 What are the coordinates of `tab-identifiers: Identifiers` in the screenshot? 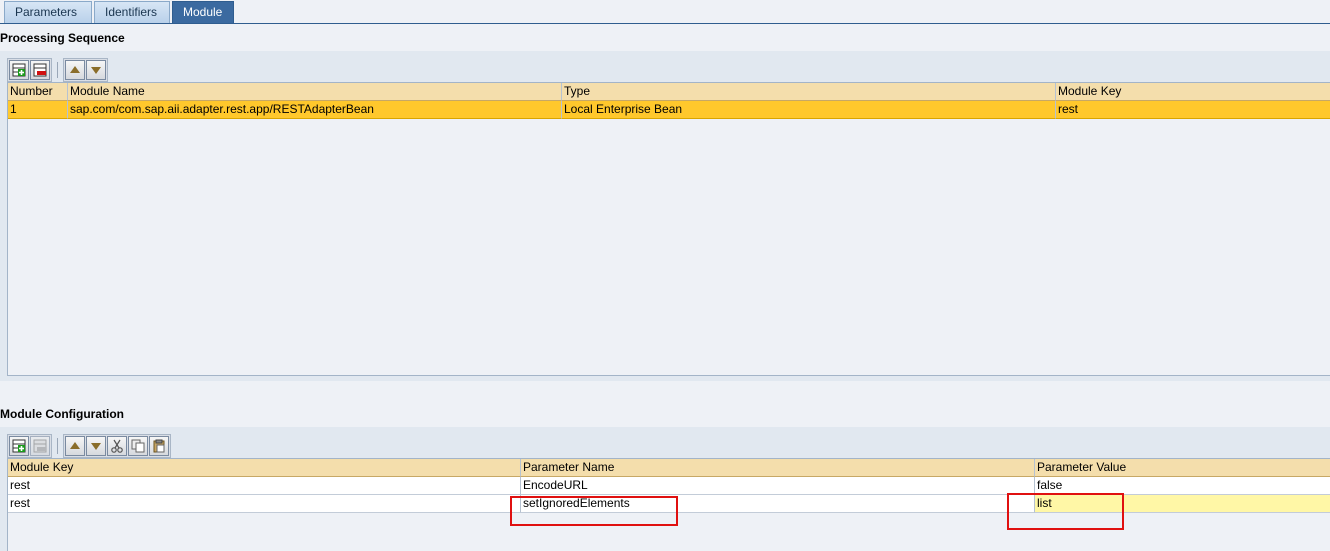 It's located at (132, 12).